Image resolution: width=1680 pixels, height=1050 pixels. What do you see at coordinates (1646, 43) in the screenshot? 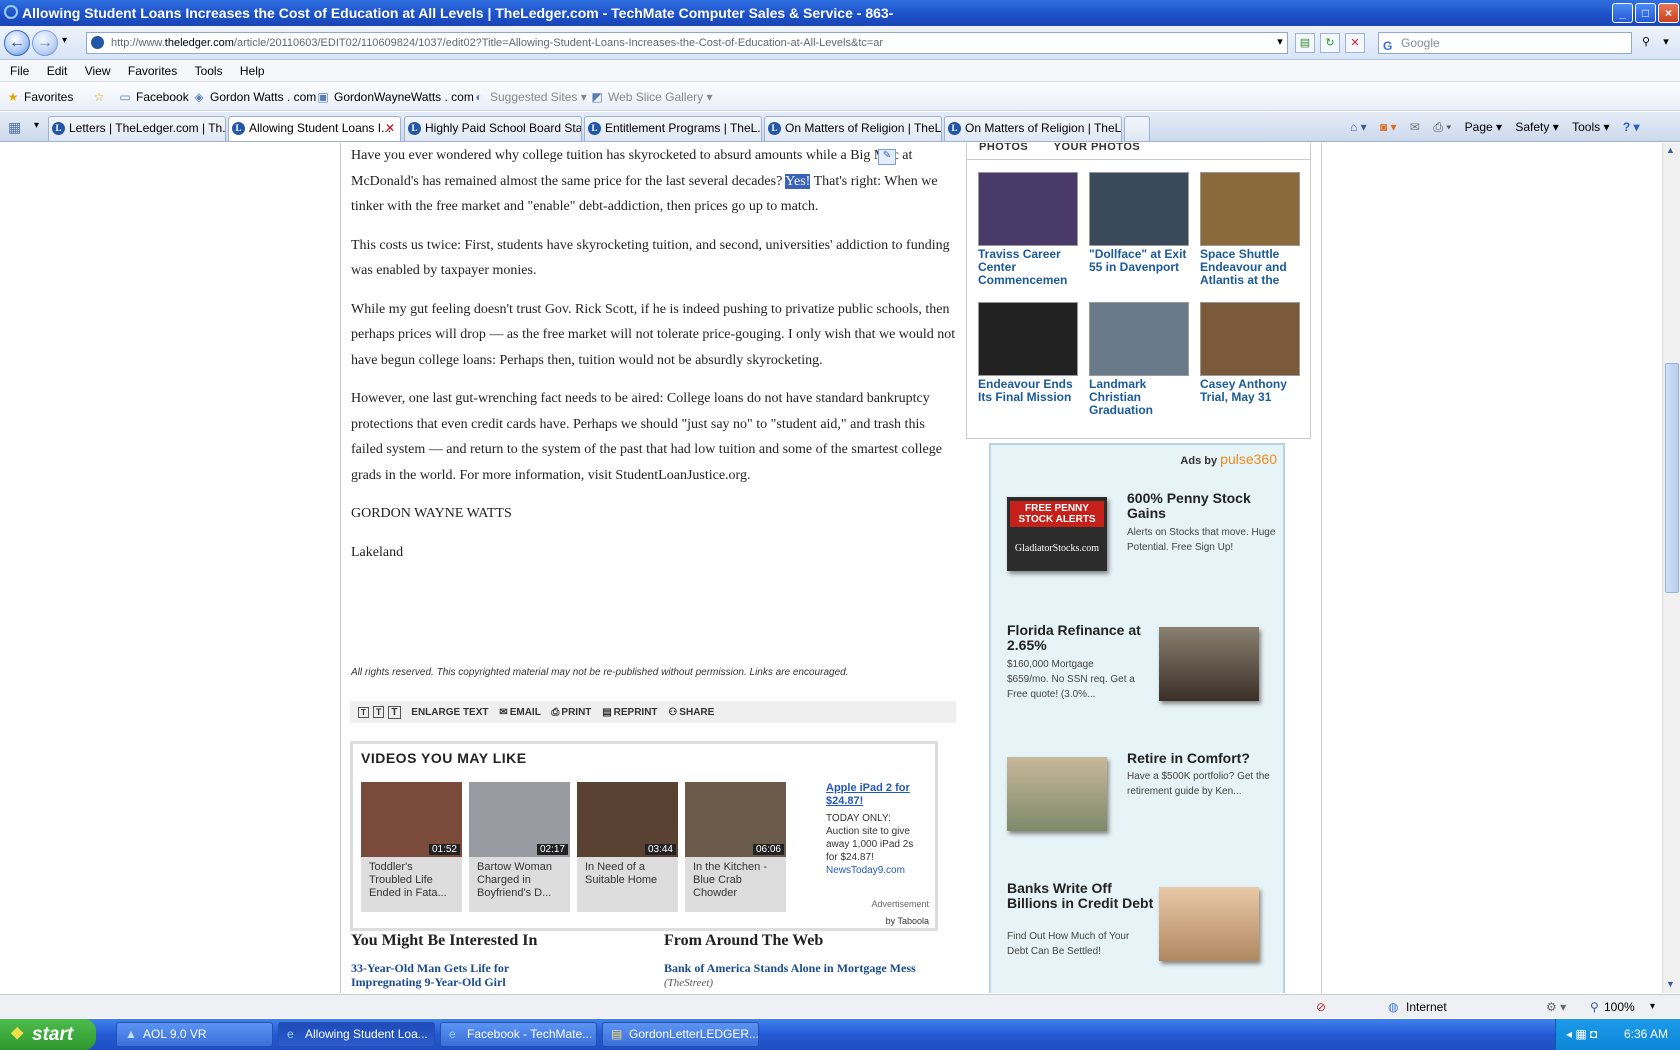
I see `search-magnifier-icon: ⚲` at bounding box center [1646, 43].